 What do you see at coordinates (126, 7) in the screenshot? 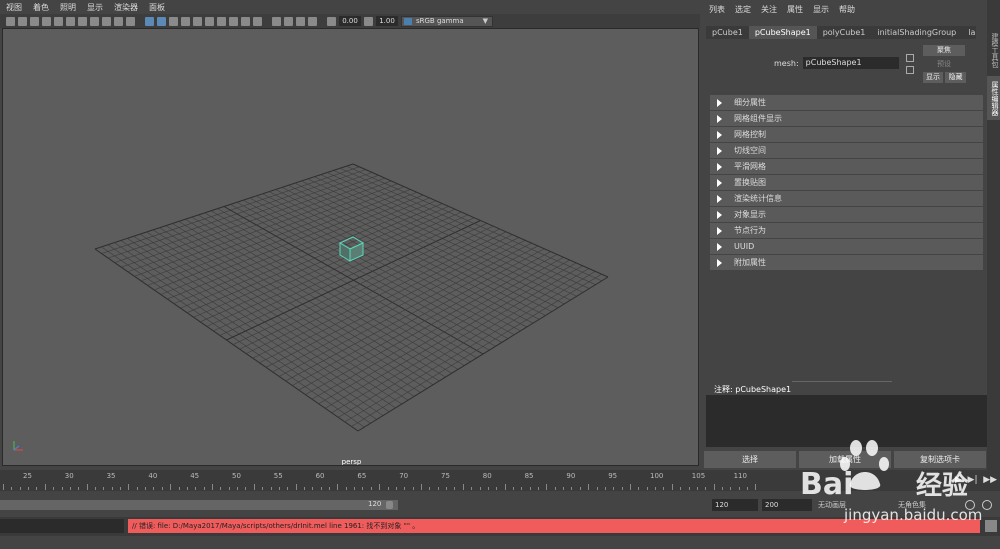
I see `menu-renderer: 渲染器` at bounding box center [126, 7].